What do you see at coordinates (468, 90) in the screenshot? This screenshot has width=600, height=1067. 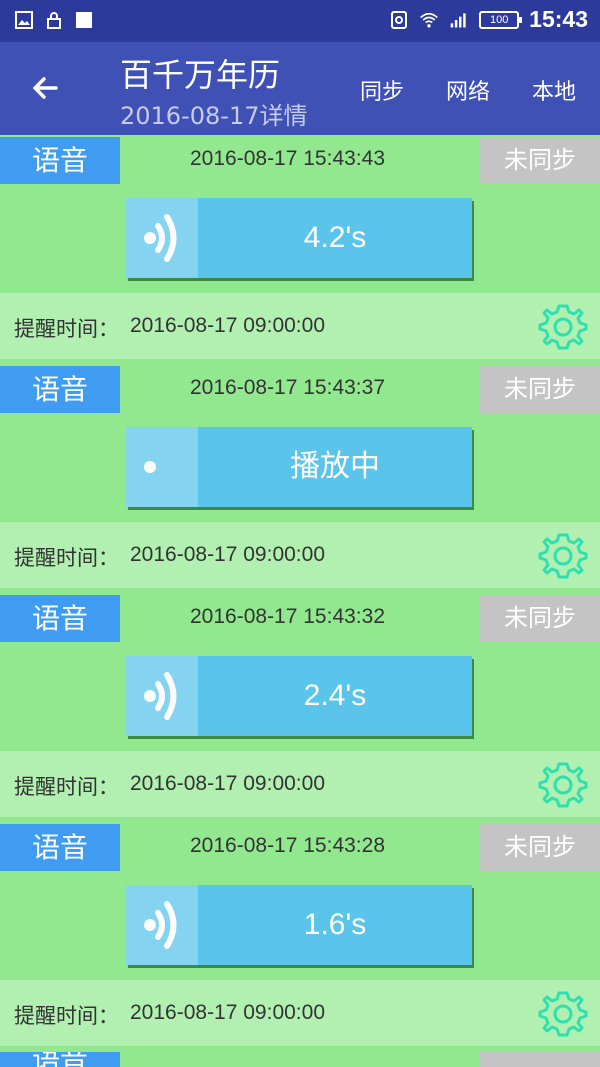 I see `network-action-button: 网络` at bounding box center [468, 90].